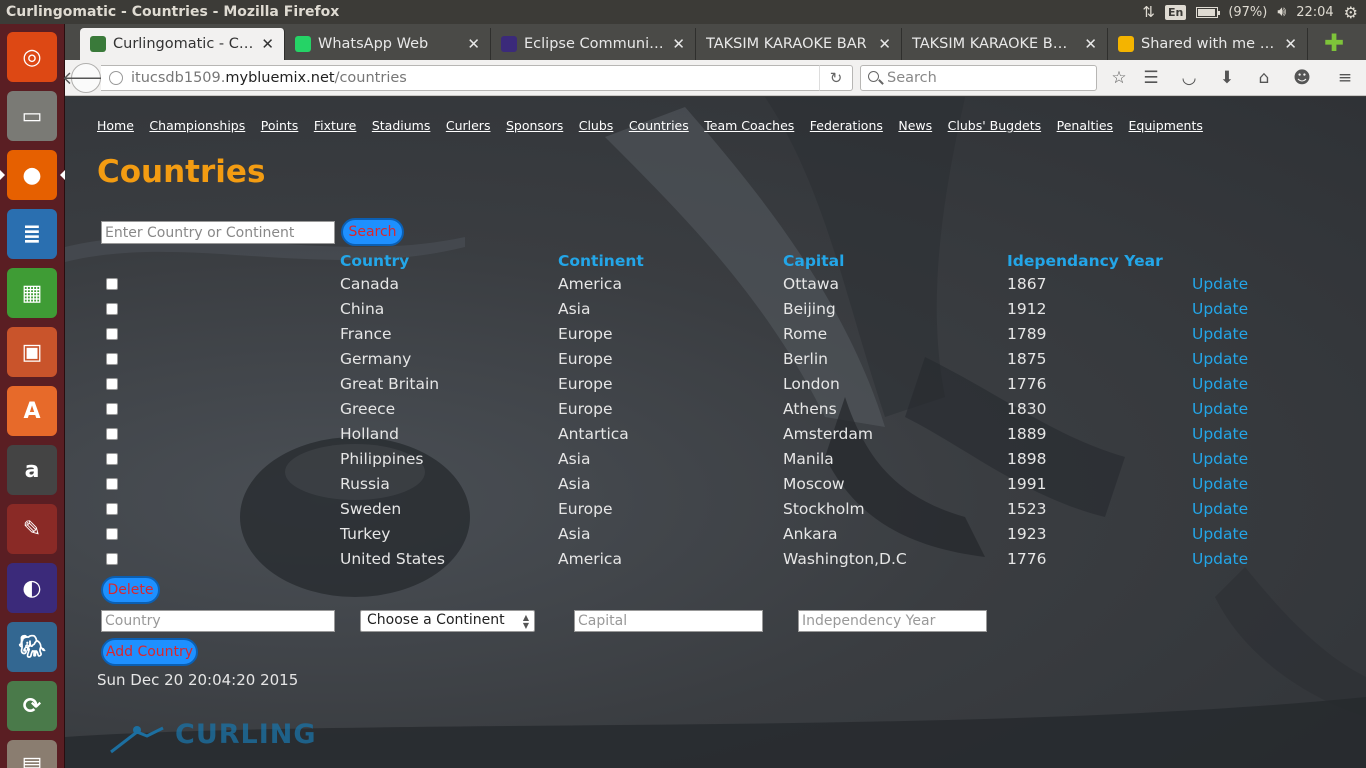 This screenshot has height=768, width=1366. What do you see at coordinates (32, 411) in the screenshot?
I see `software-center-icon: A` at bounding box center [32, 411].